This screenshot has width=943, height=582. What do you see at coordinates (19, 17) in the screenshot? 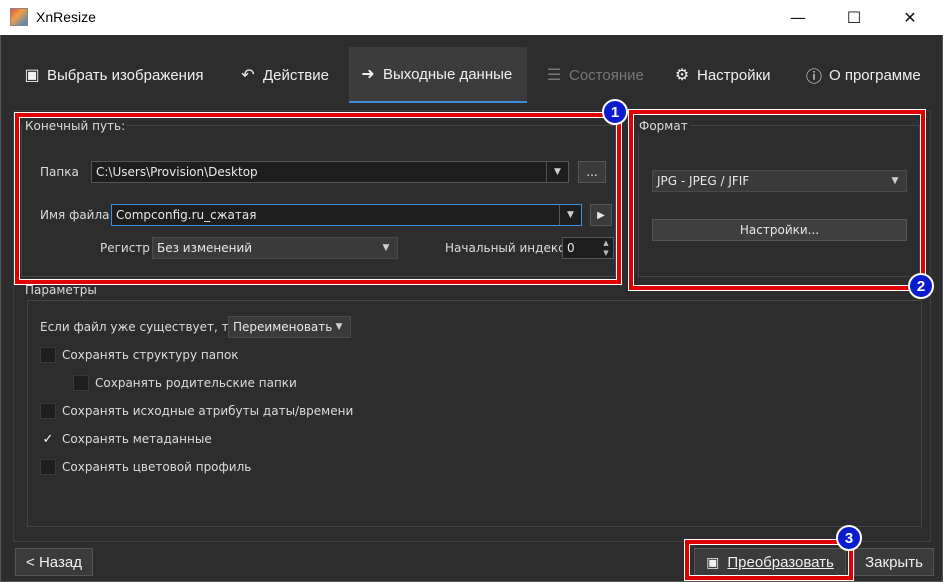
I see `xnresize-app-icon` at bounding box center [19, 17].